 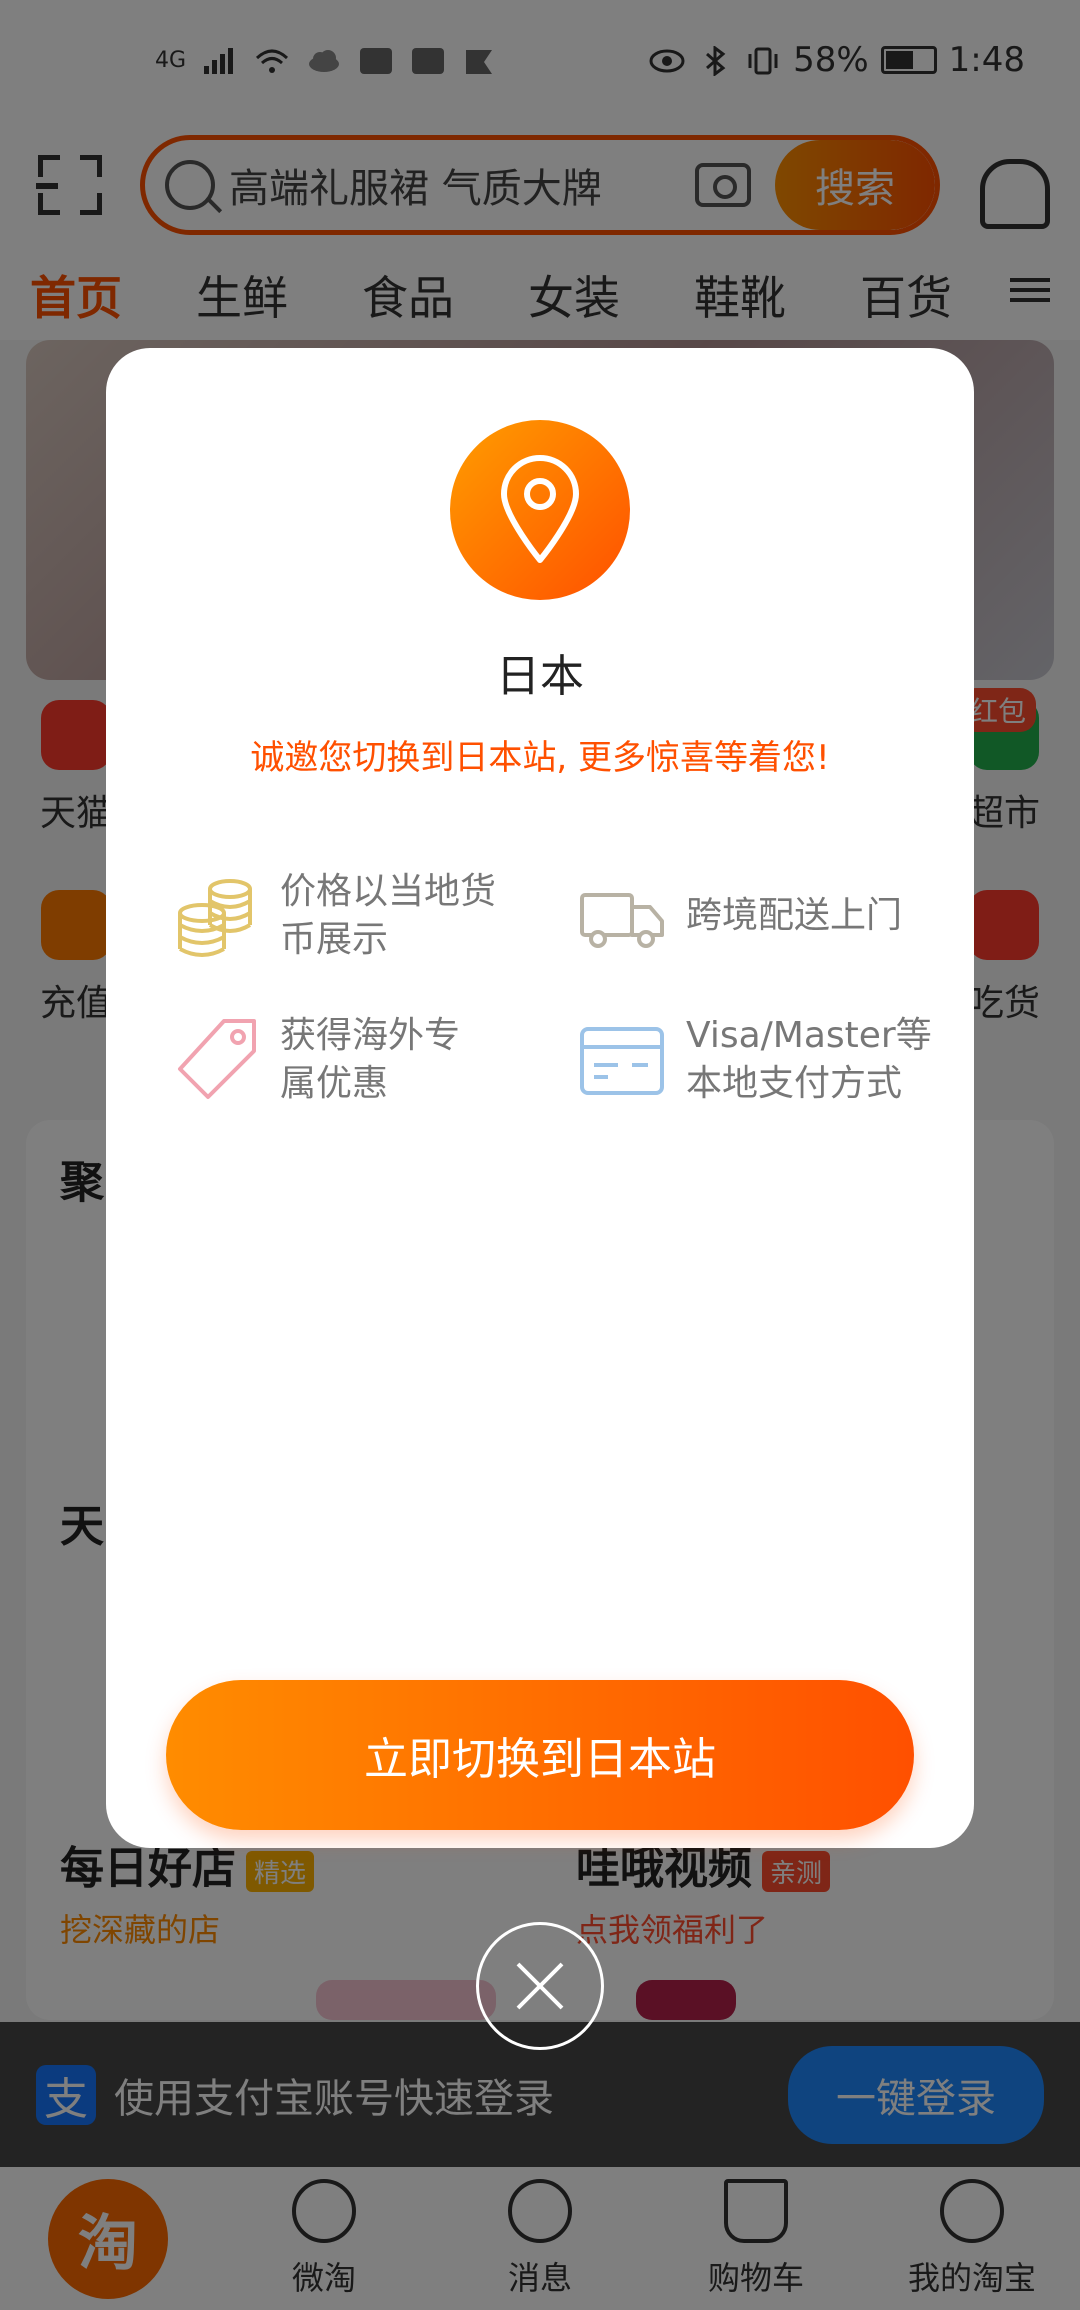 What do you see at coordinates (334, 939) in the screenshot?
I see `benefit-line: 币展示` at bounding box center [334, 939].